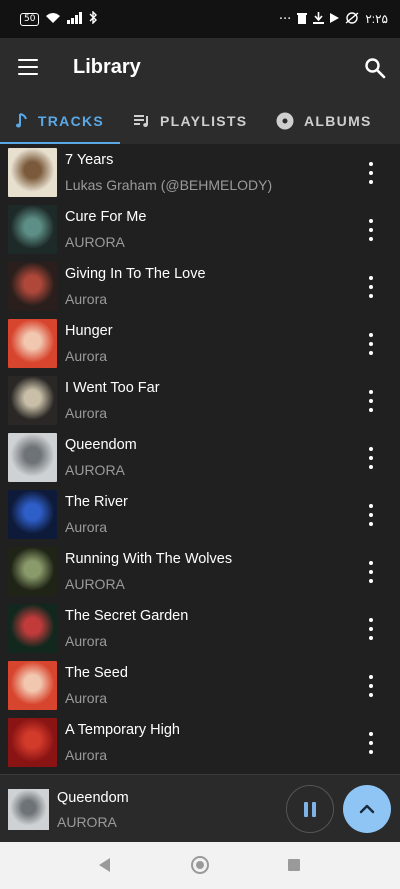  I want to click on pause-icon, so click(306, 809).